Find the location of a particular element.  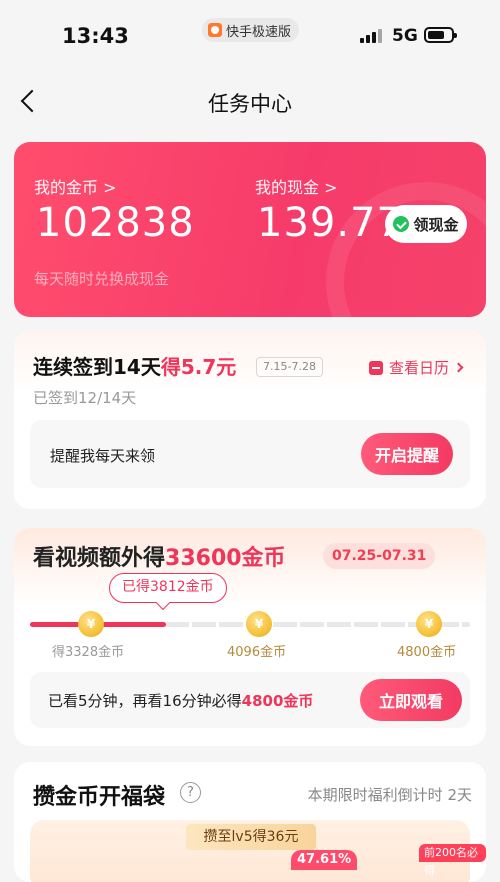

withdraw-label: 领现金 is located at coordinates (436, 224).